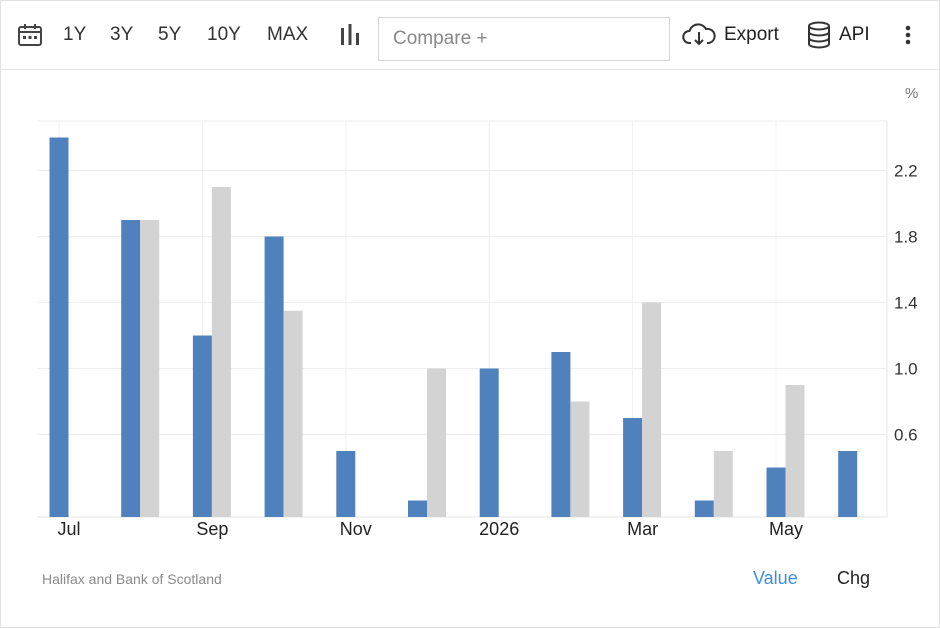 The width and height of the screenshot is (940, 628). Describe the element at coordinates (350, 35) in the screenshot. I see `bar-chart-icon` at that location.